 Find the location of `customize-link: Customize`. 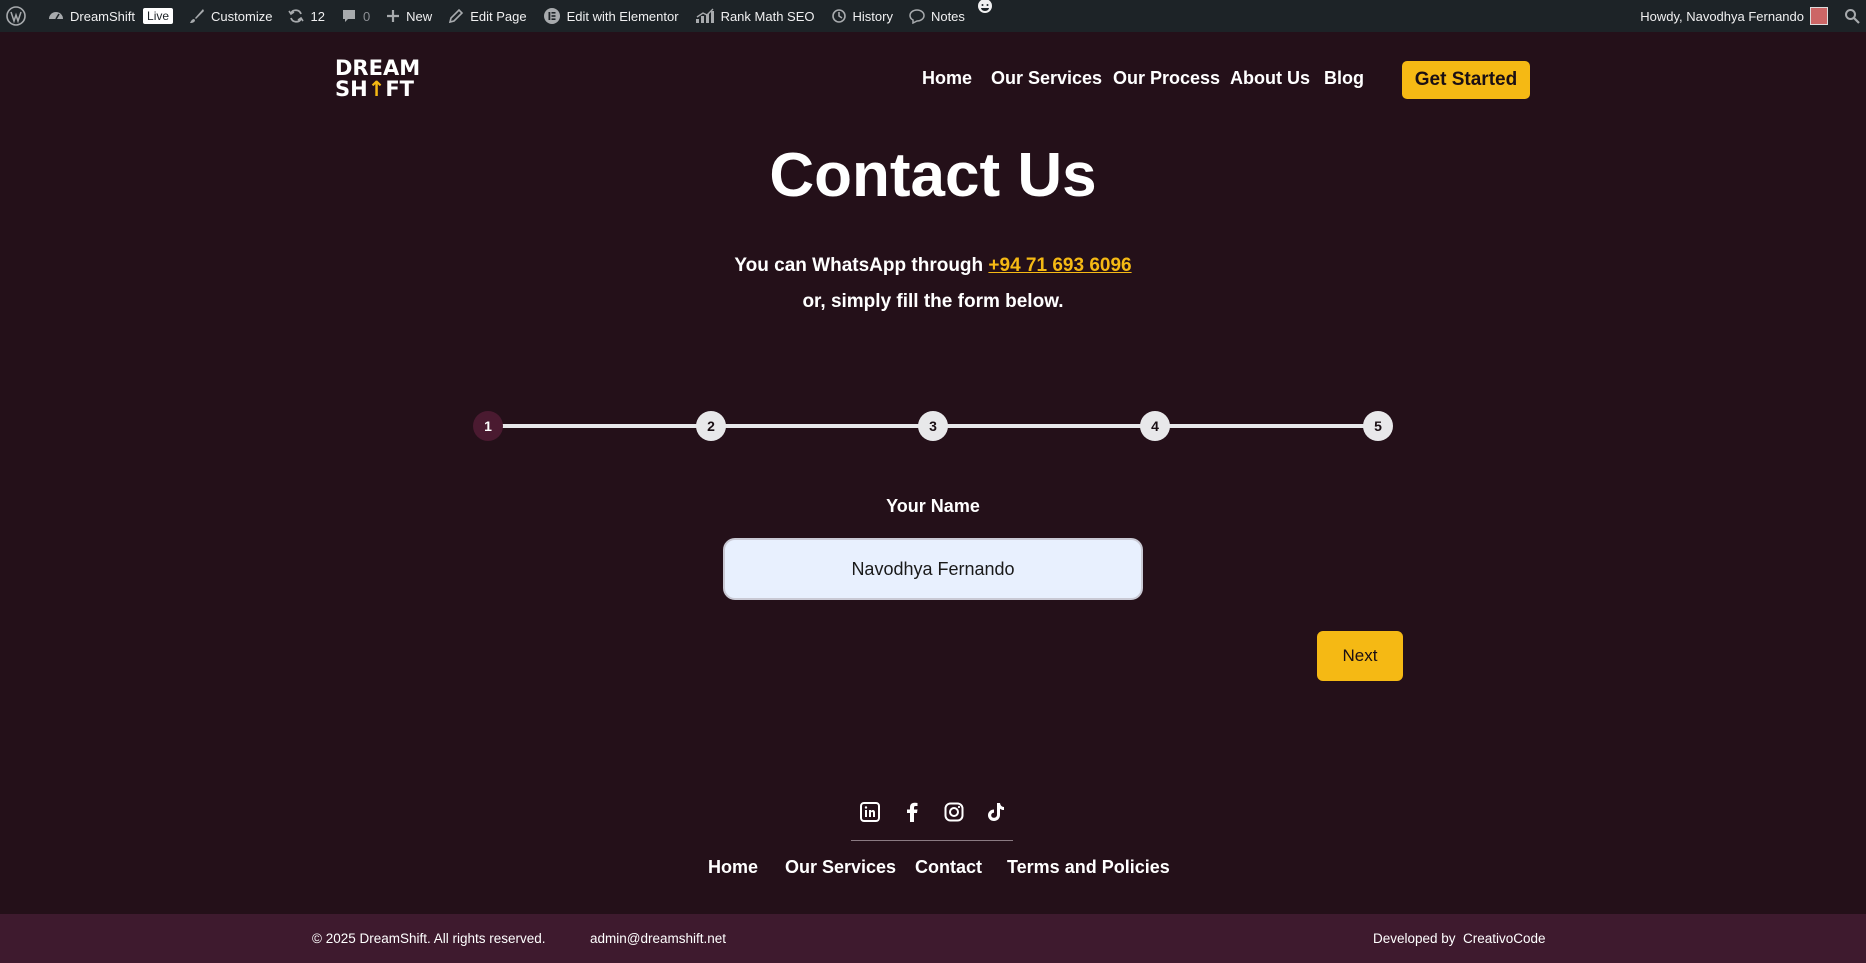

customize-link: Customize is located at coordinates (230, 16).